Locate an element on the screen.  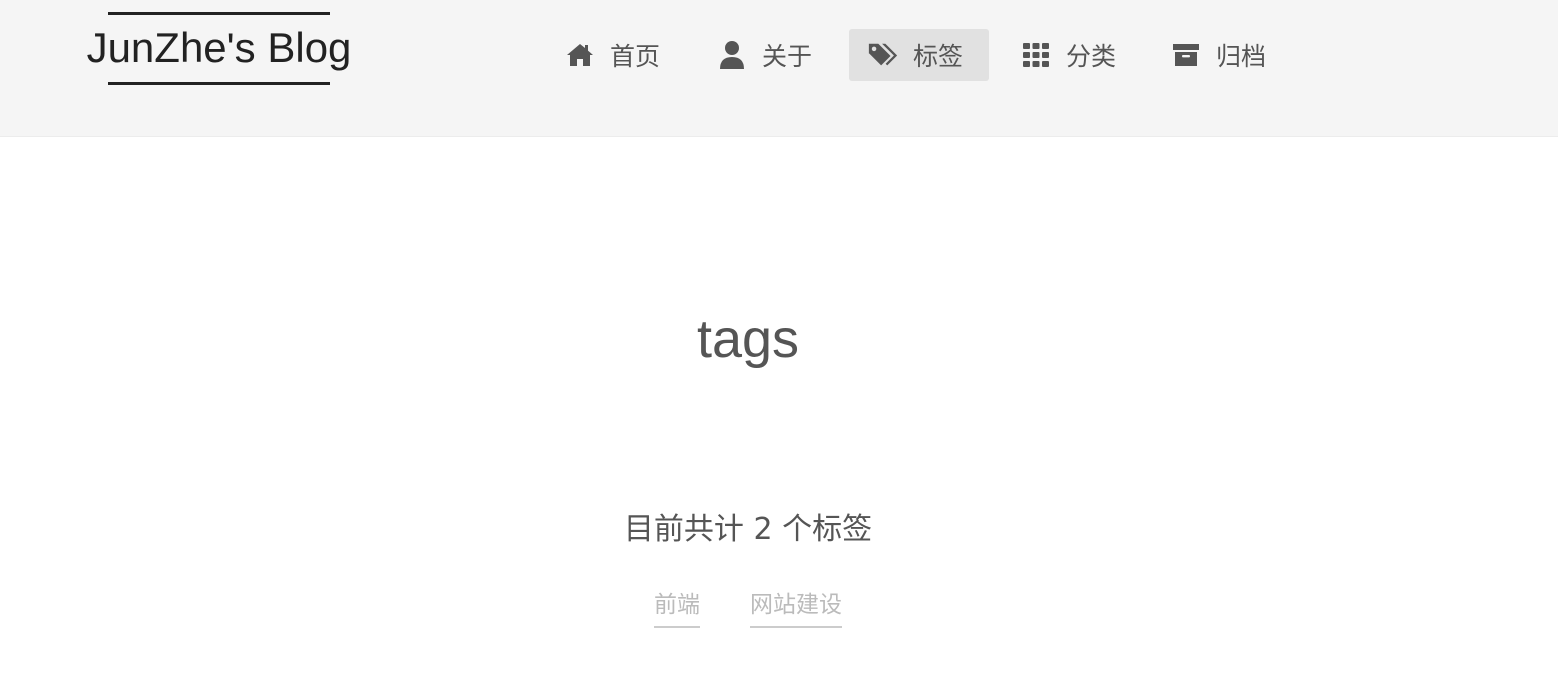
site-title: JunZhe's Blog is located at coordinates (219, 48).